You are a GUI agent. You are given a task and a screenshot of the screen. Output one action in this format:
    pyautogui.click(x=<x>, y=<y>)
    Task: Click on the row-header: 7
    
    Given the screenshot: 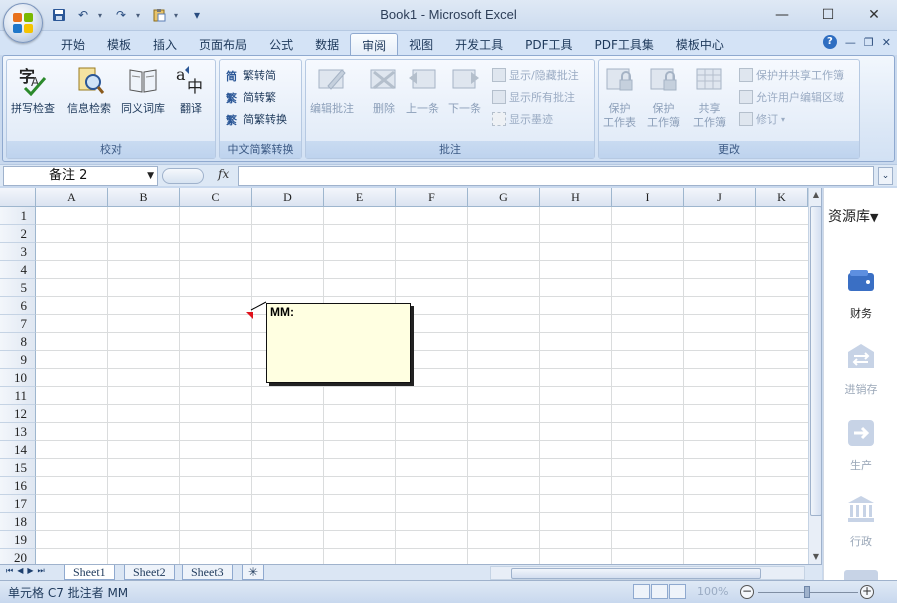 What is the action you would take?
    pyautogui.click(x=18, y=324)
    